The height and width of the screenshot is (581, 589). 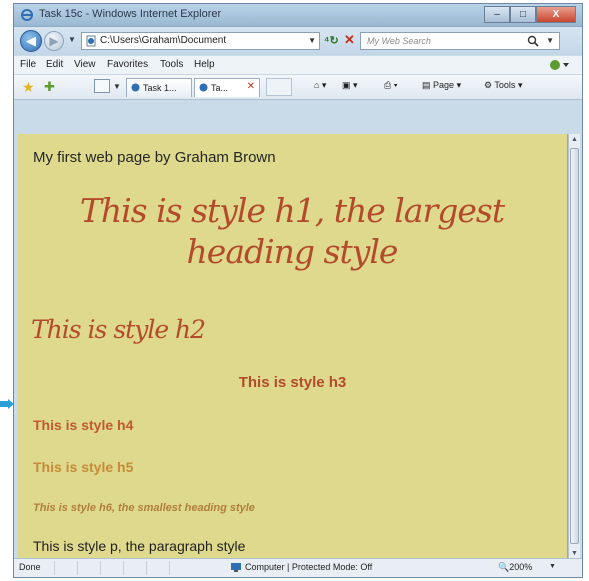 I want to click on page-menu-label: Page, so click(x=444, y=85).